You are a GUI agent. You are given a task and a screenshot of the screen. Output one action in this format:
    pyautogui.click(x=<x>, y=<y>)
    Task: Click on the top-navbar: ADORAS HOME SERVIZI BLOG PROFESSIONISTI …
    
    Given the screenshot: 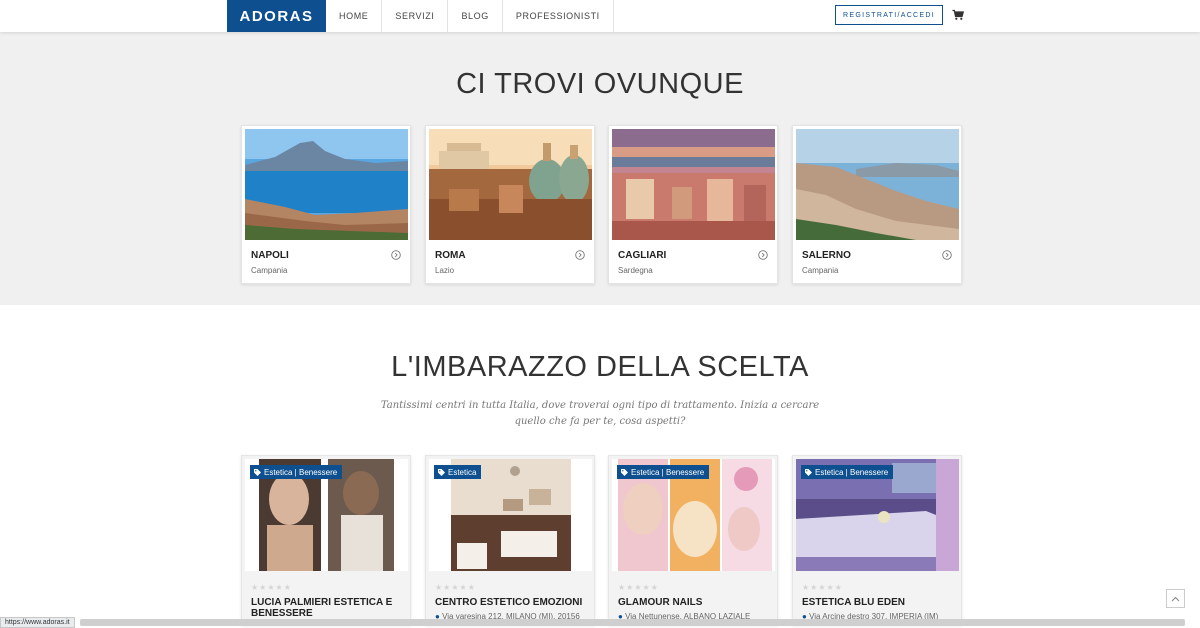 What is the action you would take?
    pyautogui.click(x=600, y=16)
    